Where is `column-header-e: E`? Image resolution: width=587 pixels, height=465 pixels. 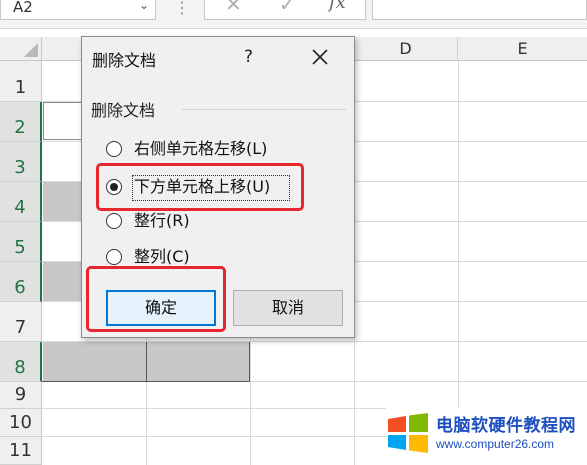
column-header-e: E is located at coordinates (522, 49).